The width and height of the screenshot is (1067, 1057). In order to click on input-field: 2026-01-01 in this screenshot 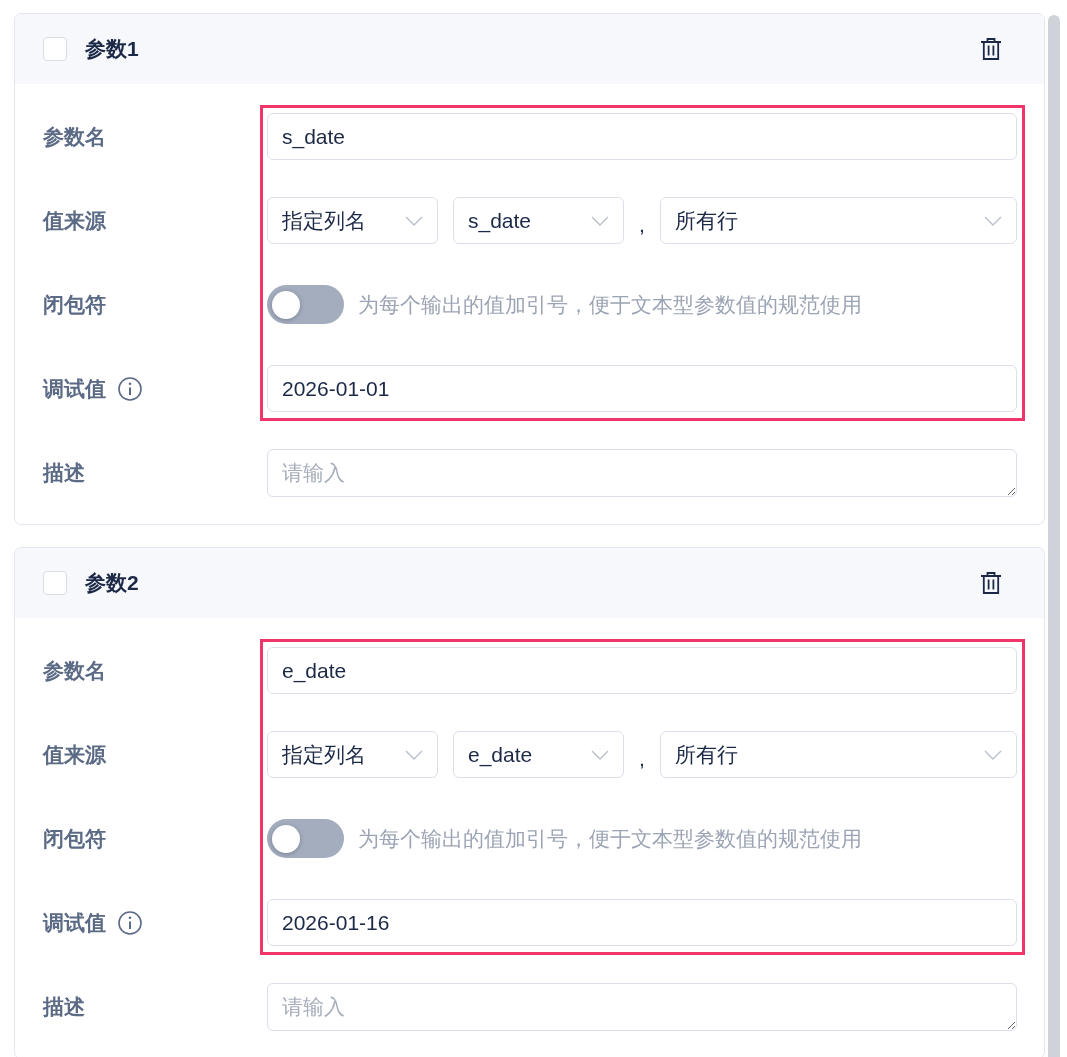, I will do `click(642, 388)`.